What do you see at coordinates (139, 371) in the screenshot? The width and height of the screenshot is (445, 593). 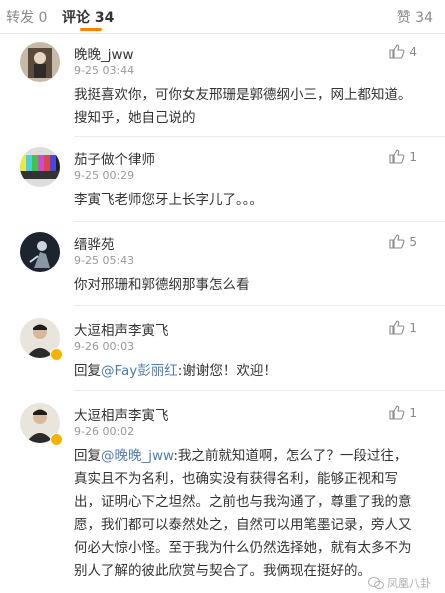 I see `mention-link: @Fay彭丽红` at bounding box center [139, 371].